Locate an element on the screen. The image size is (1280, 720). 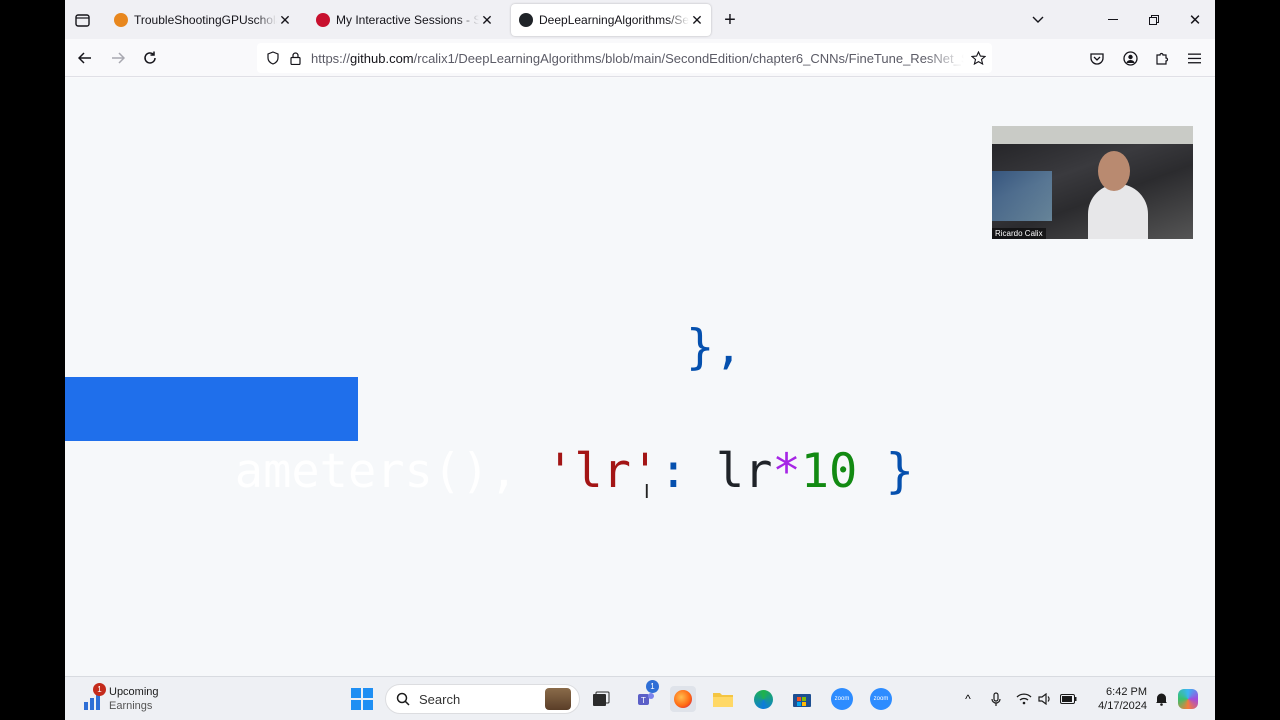
lock-icon is located at coordinates (295, 58).